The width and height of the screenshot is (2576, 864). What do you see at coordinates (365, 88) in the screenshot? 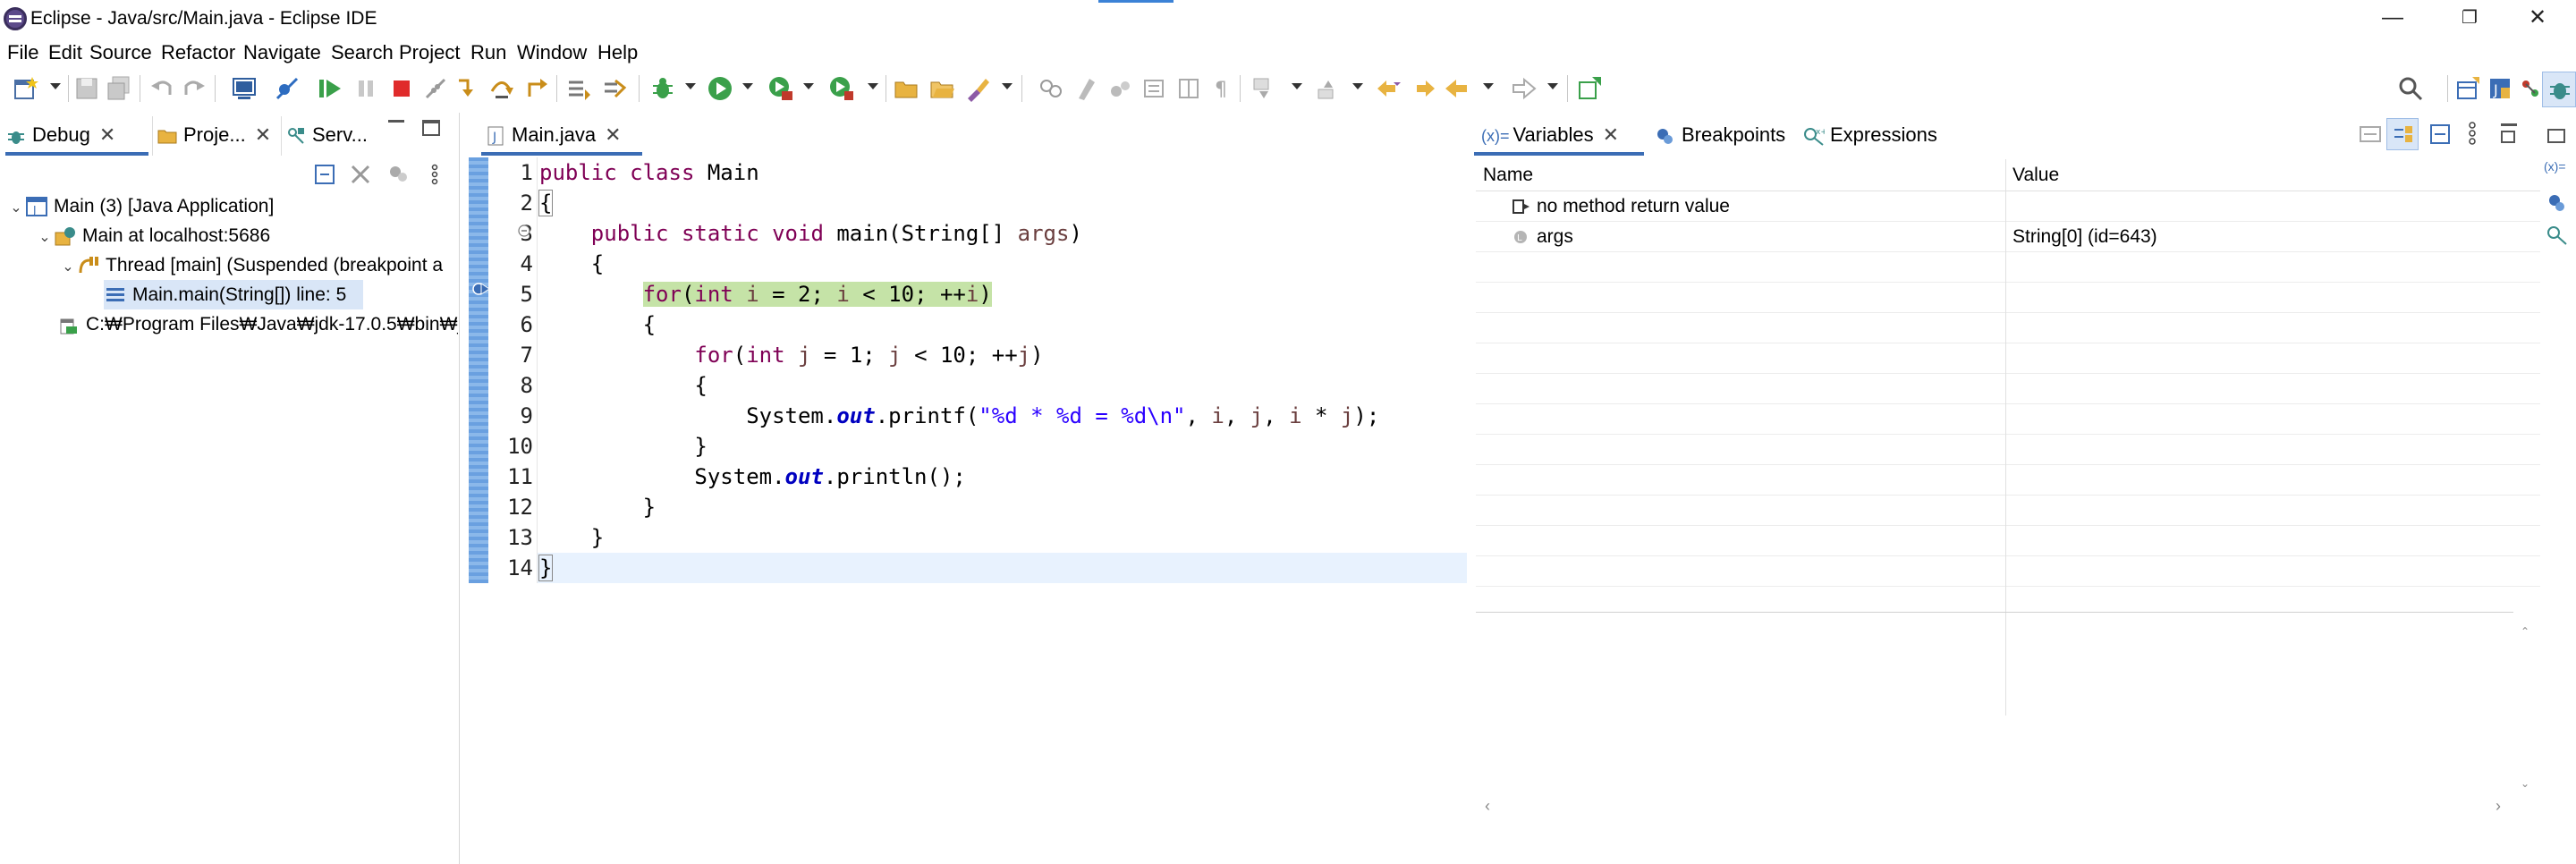
I see `suspend-icon` at bounding box center [365, 88].